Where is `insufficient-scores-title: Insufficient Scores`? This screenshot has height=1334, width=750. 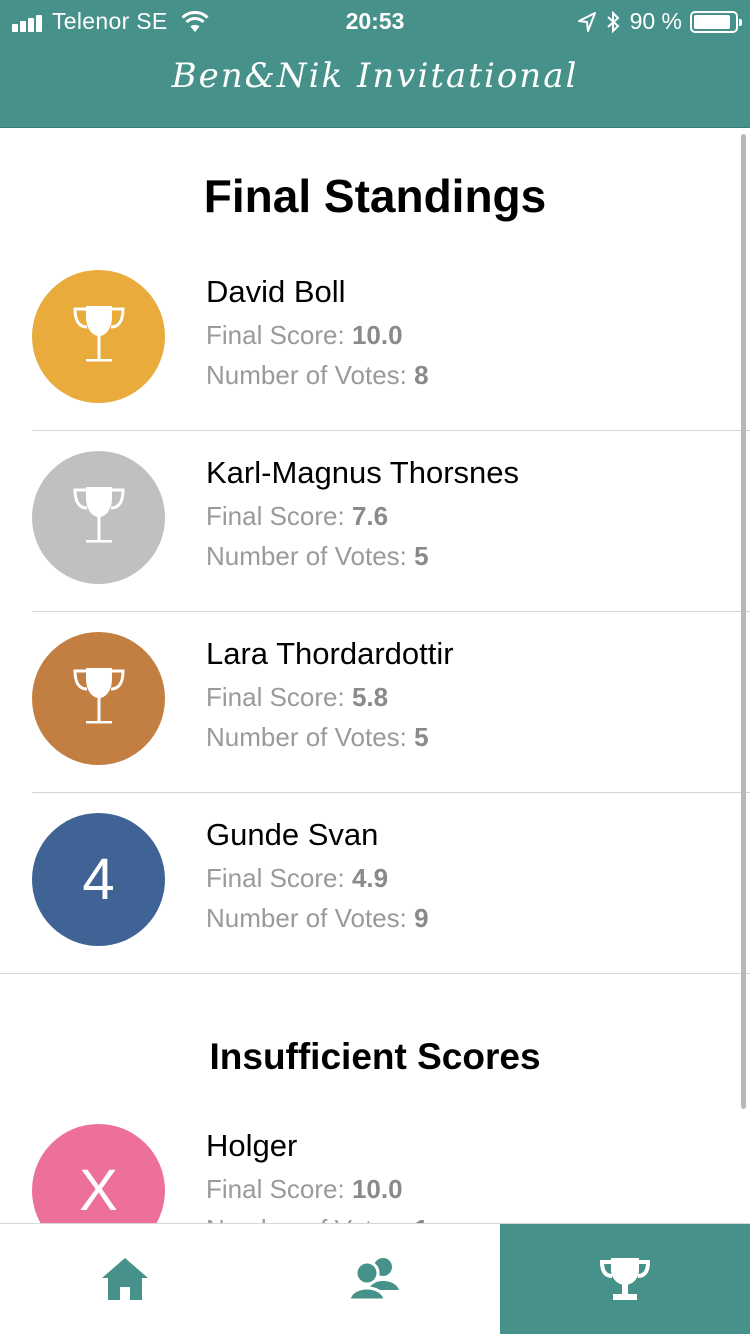
insufficient-scores-title: Insufficient Scores is located at coordinates (375, 1056).